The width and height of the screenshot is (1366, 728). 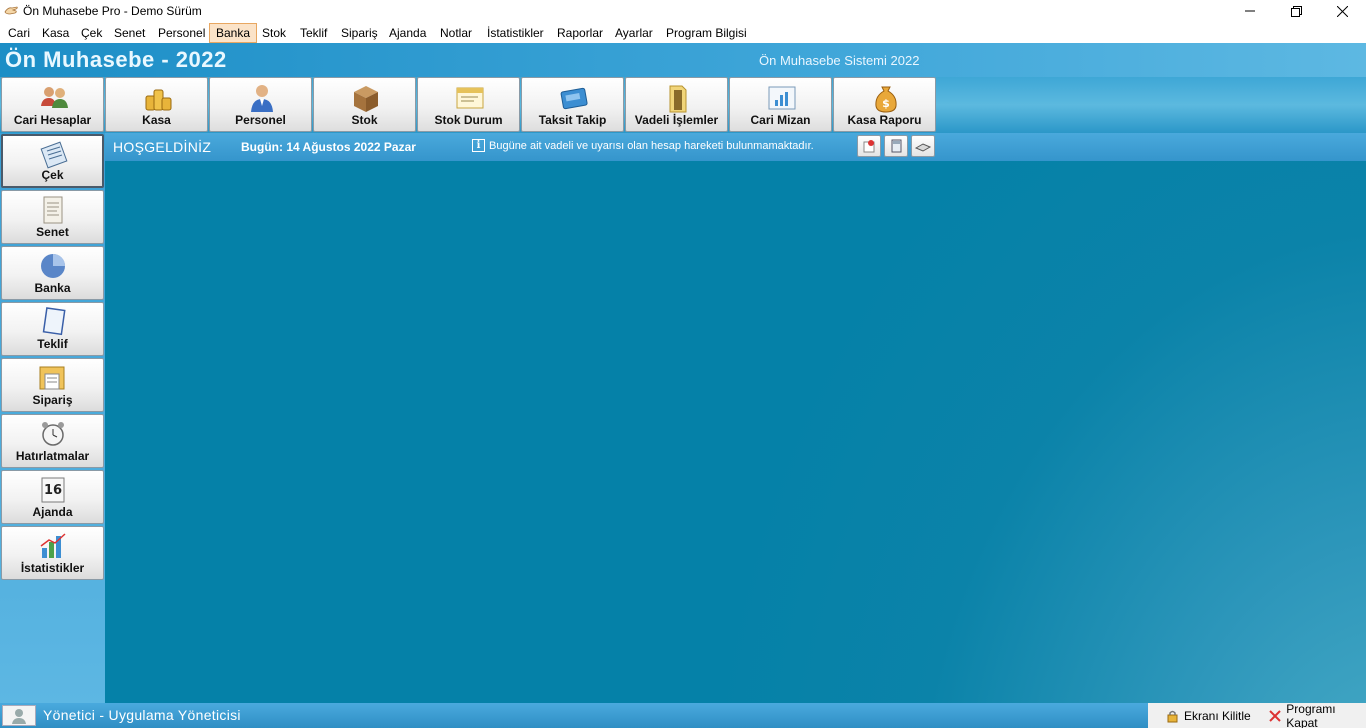 I want to click on menu-senet: Senet, so click(x=129, y=33).